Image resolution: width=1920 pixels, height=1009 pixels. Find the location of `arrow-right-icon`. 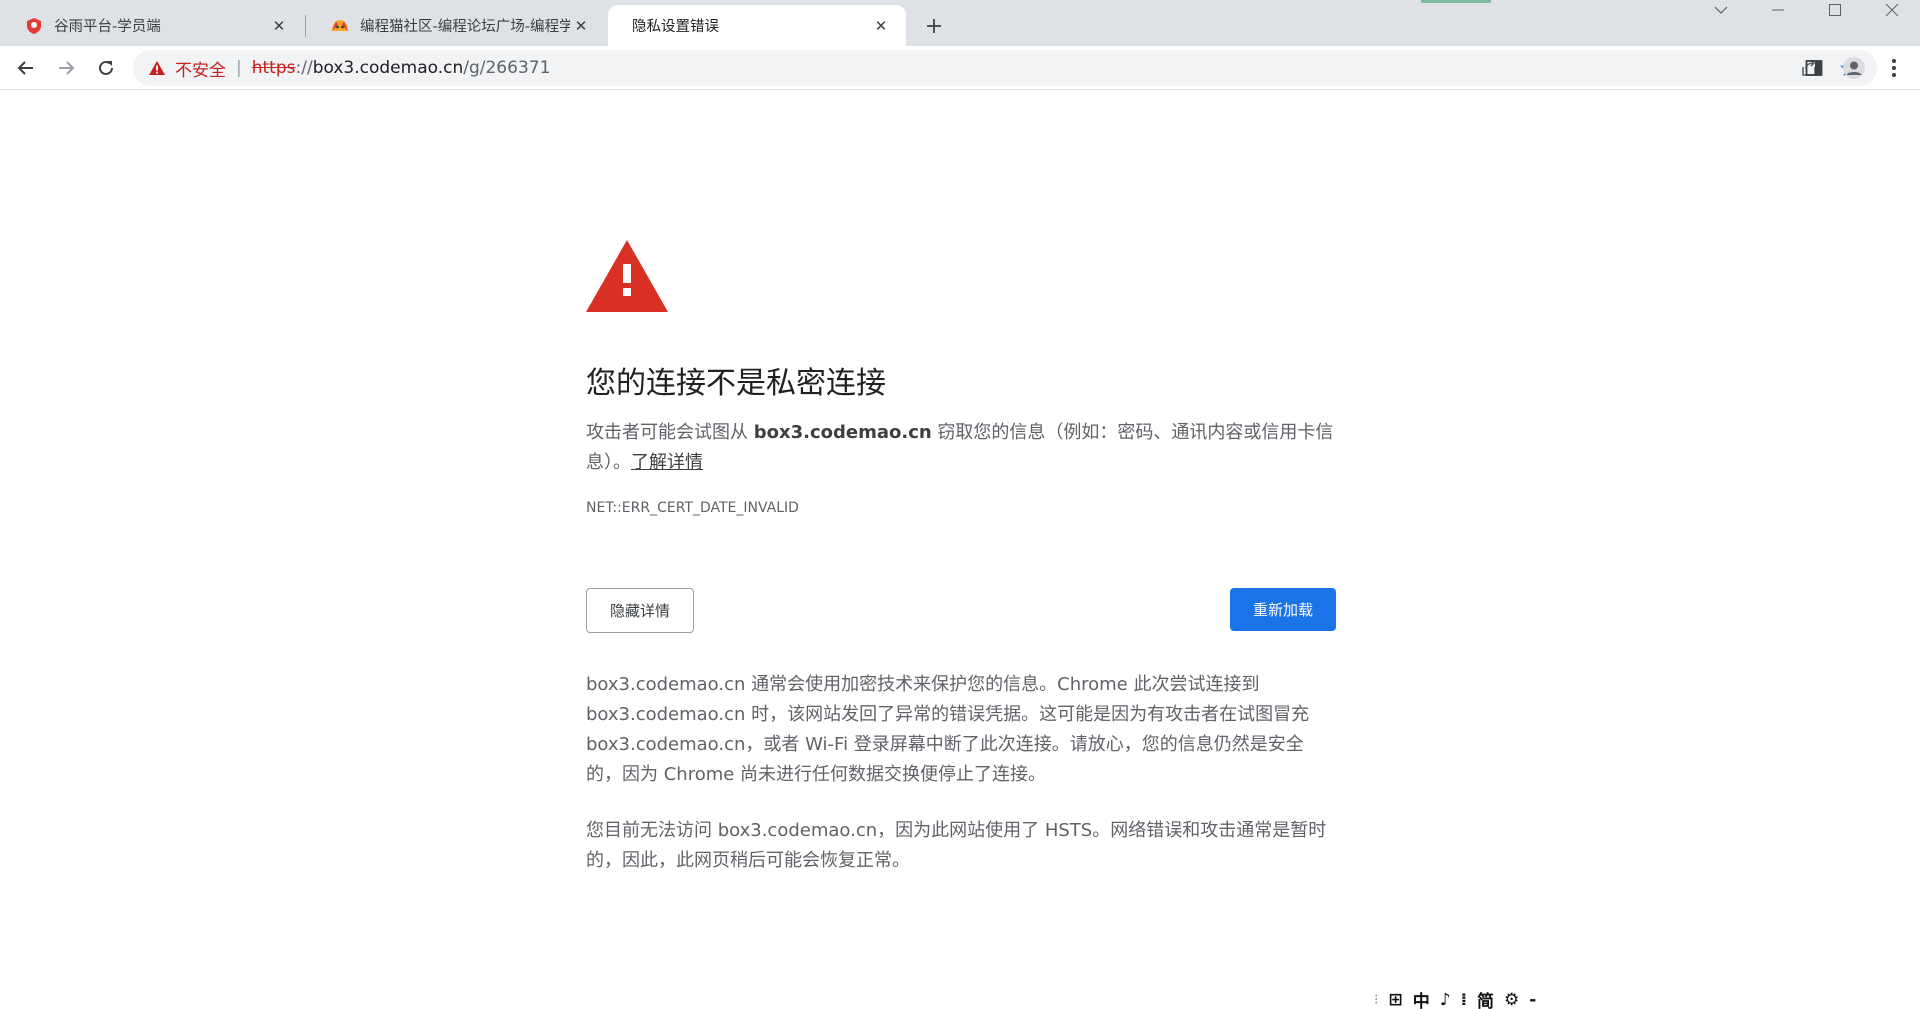

arrow-right-icon is located at coordinates (67, 68).